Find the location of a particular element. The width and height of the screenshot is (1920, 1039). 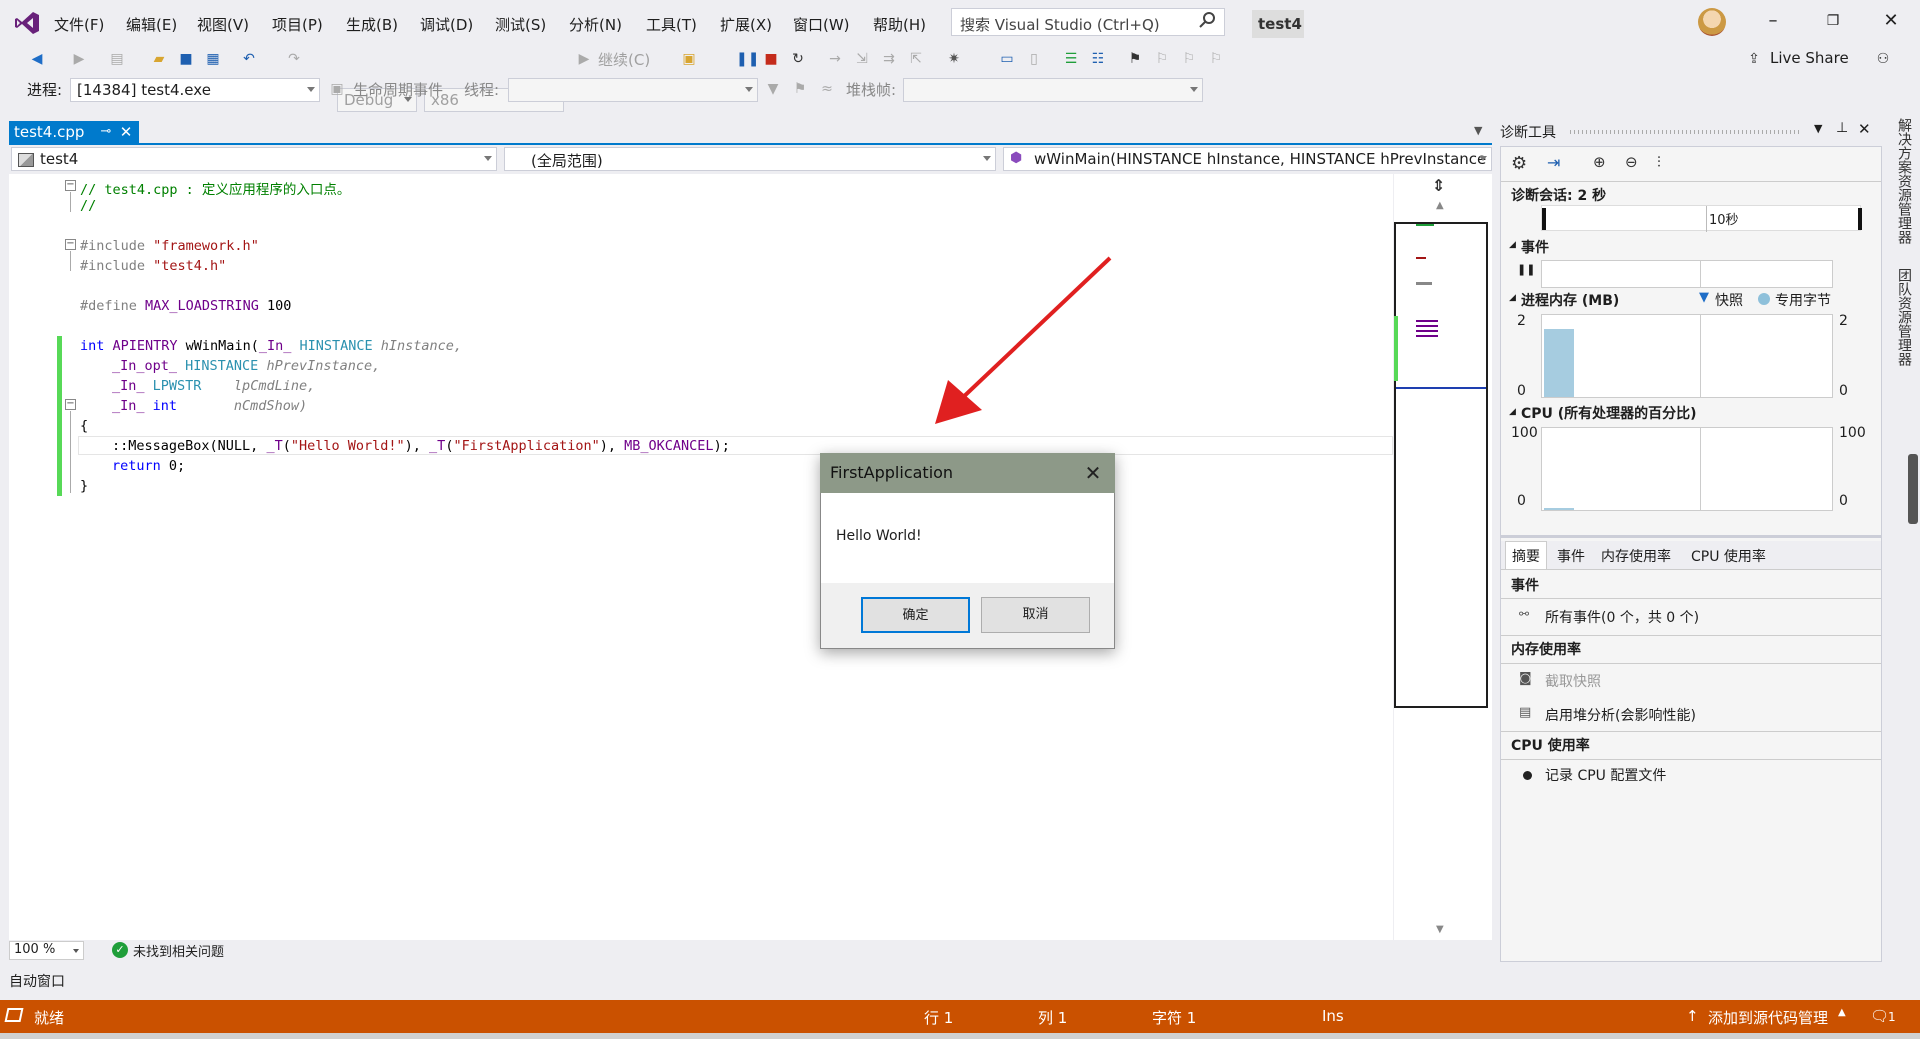

solution-explorer-tab: 解决方案资源管理器 is located at coordinates (1904, 181).